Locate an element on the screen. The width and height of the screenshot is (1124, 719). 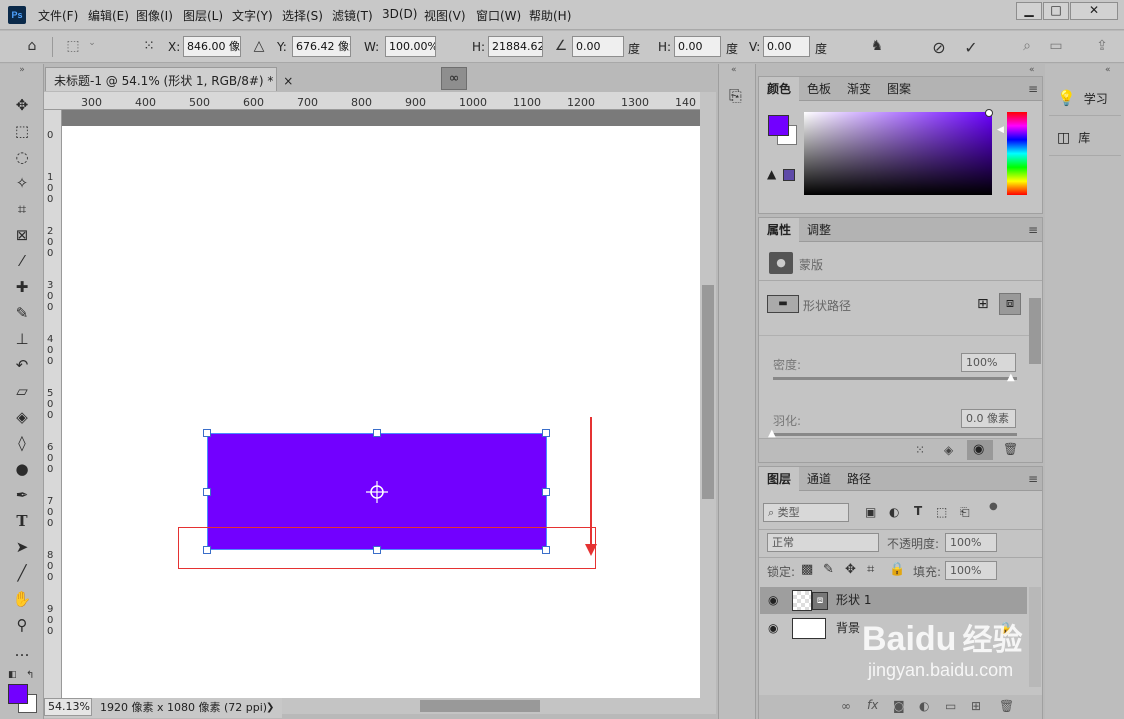
tab-layers: 图层 is located at coordinates (779, 479).